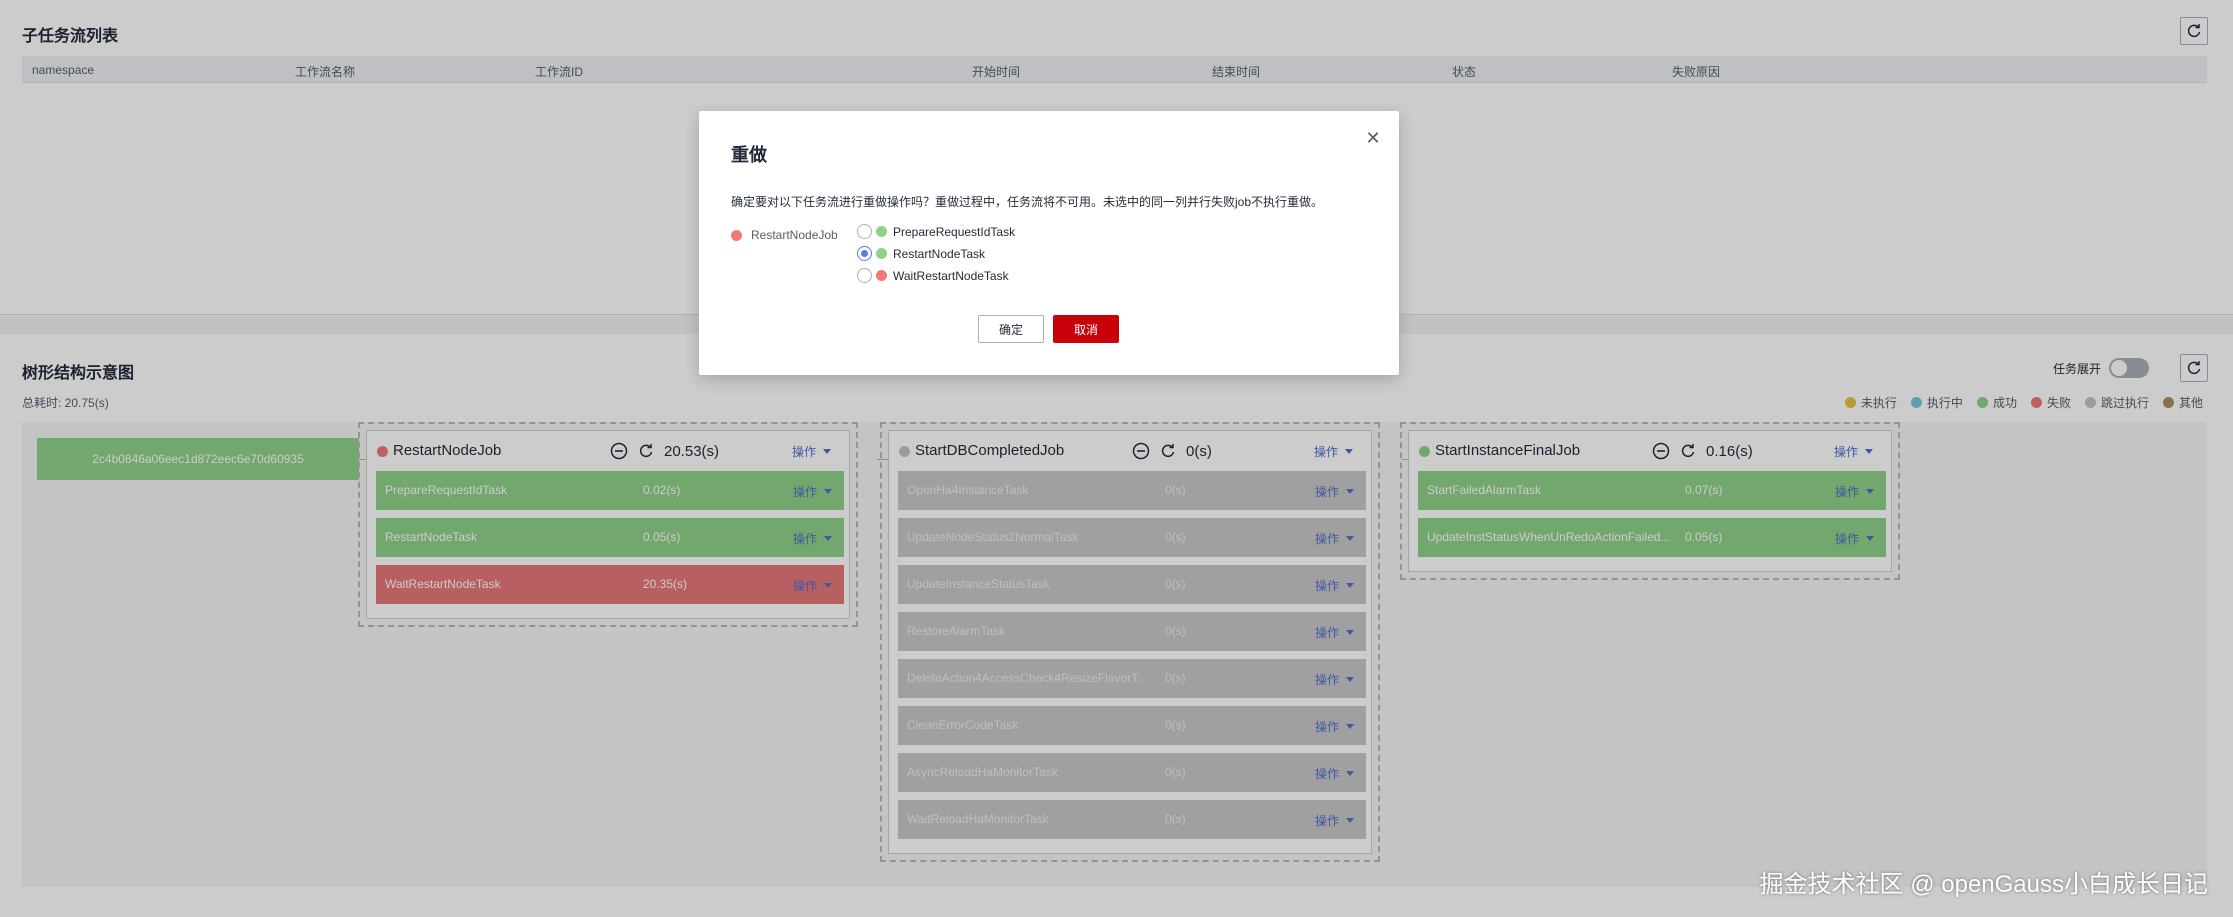 This screenshot has width=2233, height=917. I want to click on watermark: 掘金技术社区 @ openGauss小白成长日记, so click(1983, 884).